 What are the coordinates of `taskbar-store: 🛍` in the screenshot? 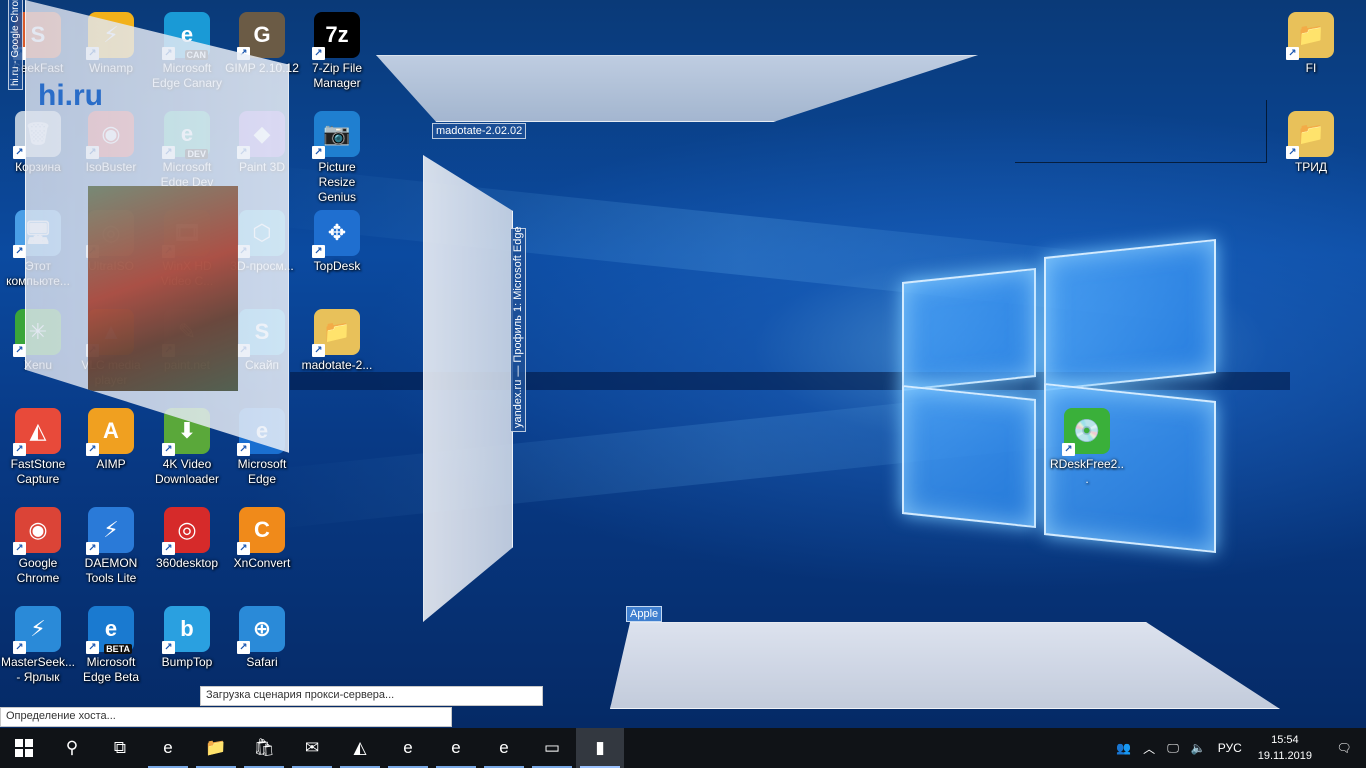 It's located at (264, 748).